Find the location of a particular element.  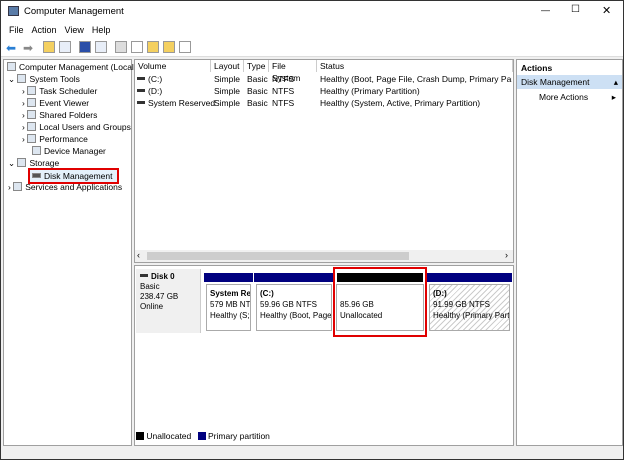

app-icon is located at coordinates (13, 11).